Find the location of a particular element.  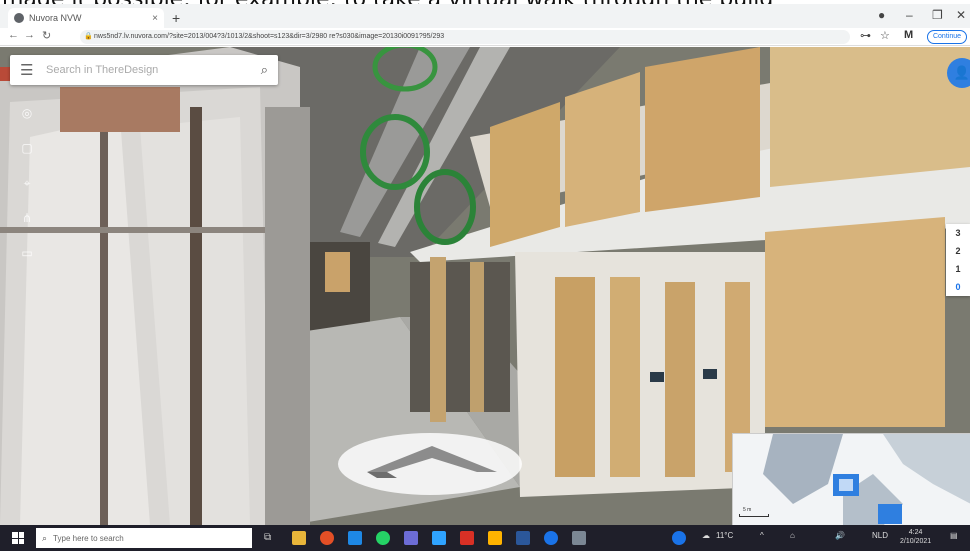

left-toolbar: ◎ ▢ ⌖ ⋔ ▭ is located at coordinates (27, 190).